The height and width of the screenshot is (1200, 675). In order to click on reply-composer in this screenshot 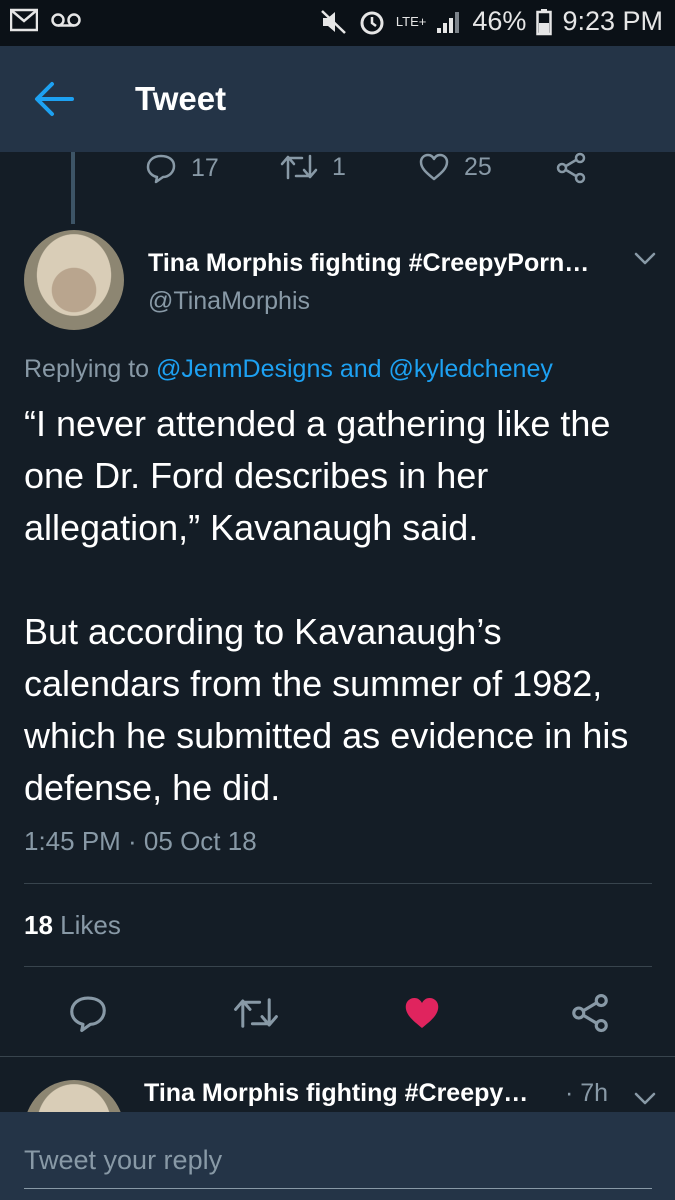, I will do `click(337, 1156)`.